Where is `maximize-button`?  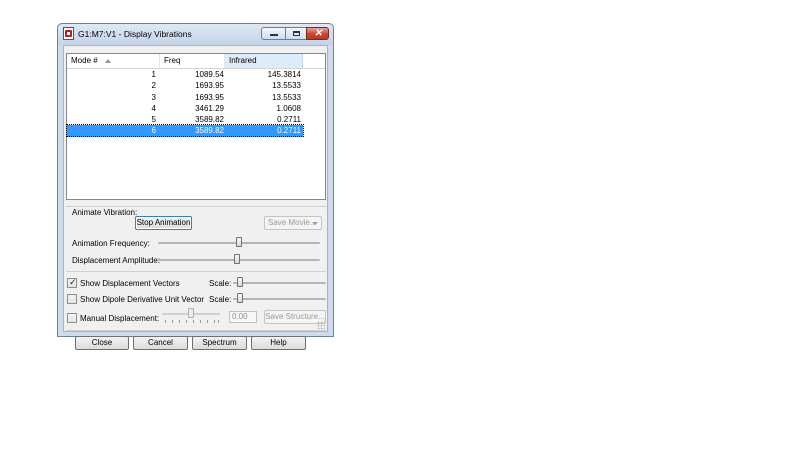
maximize-button is located at coordinates (296, 33).